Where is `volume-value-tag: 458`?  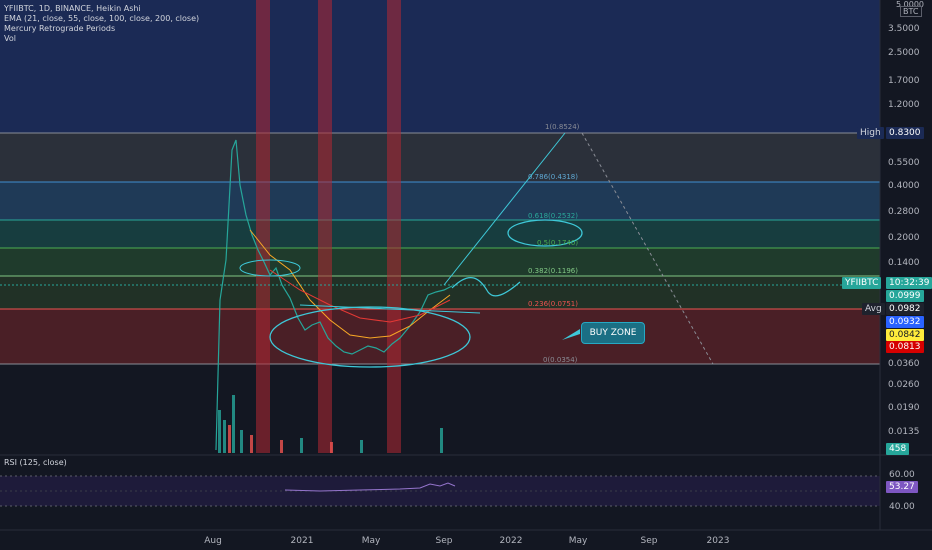
volume-value-tag: 458 is located at coordinates (898, 449).